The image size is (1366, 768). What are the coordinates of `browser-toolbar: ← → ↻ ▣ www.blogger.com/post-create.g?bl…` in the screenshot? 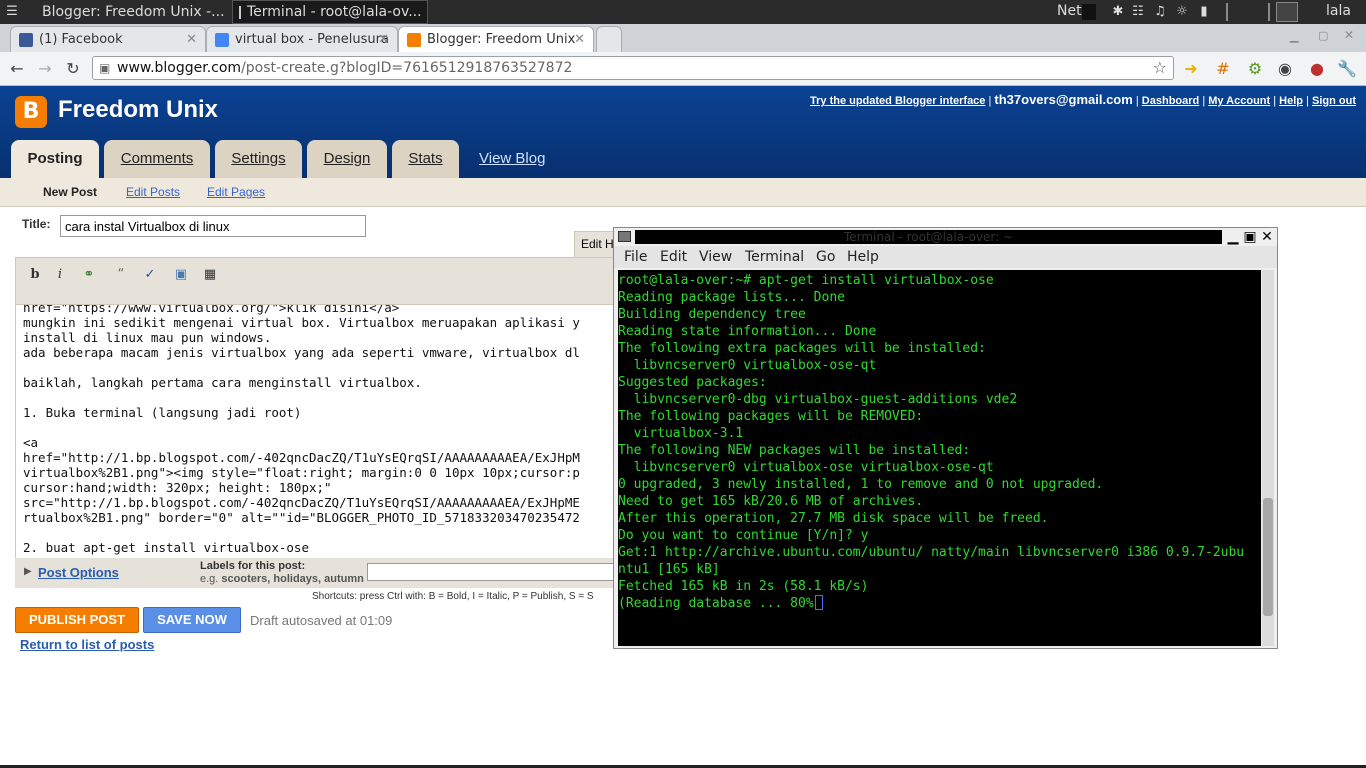 It's located at (683, 69).